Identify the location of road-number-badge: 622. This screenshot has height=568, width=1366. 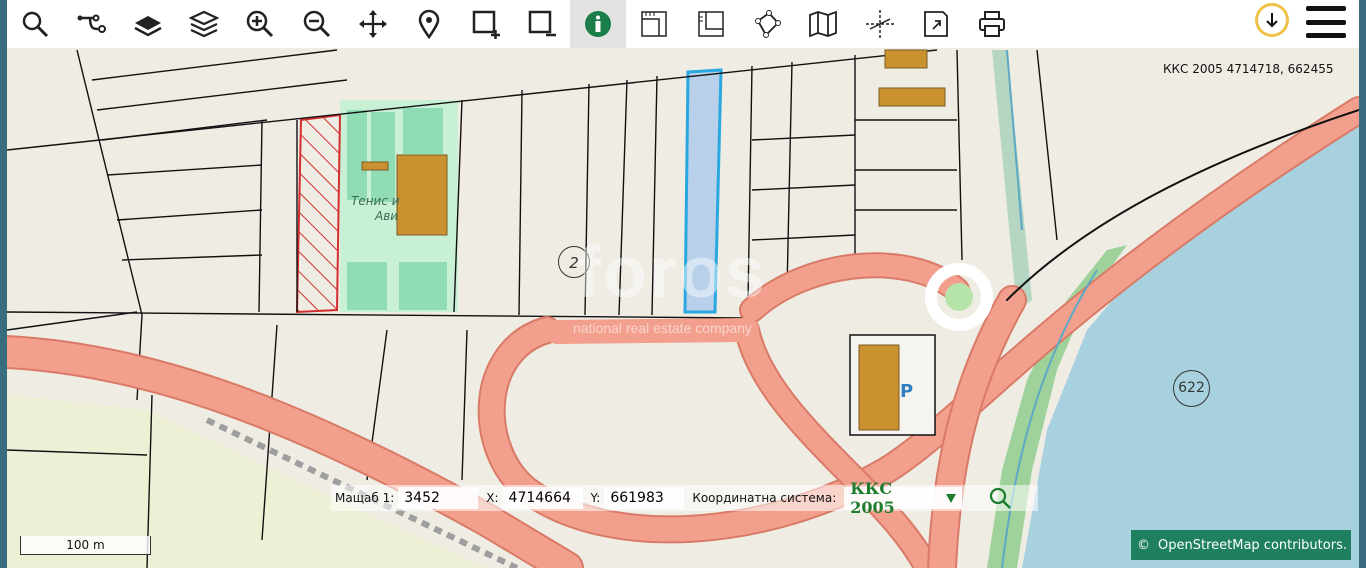
(1191, 388).